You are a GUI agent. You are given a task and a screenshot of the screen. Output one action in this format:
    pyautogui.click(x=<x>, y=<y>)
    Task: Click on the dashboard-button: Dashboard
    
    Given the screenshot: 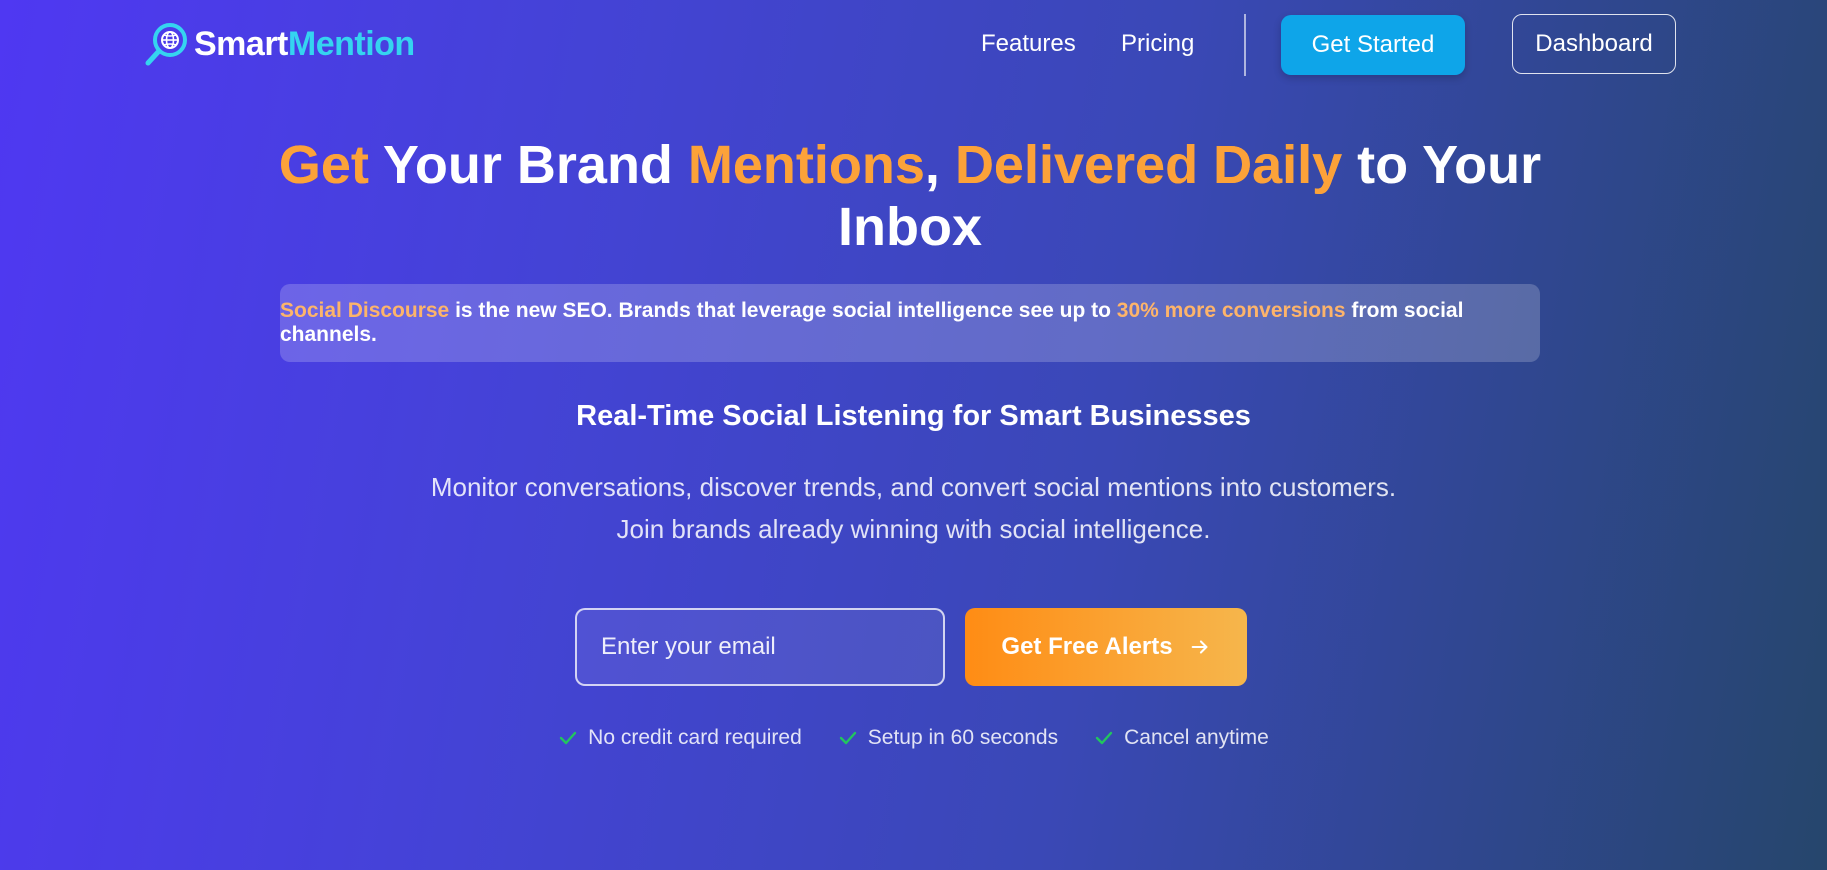 What is the action you would take?
    pyautogui.click(x=1594, y=44)
    